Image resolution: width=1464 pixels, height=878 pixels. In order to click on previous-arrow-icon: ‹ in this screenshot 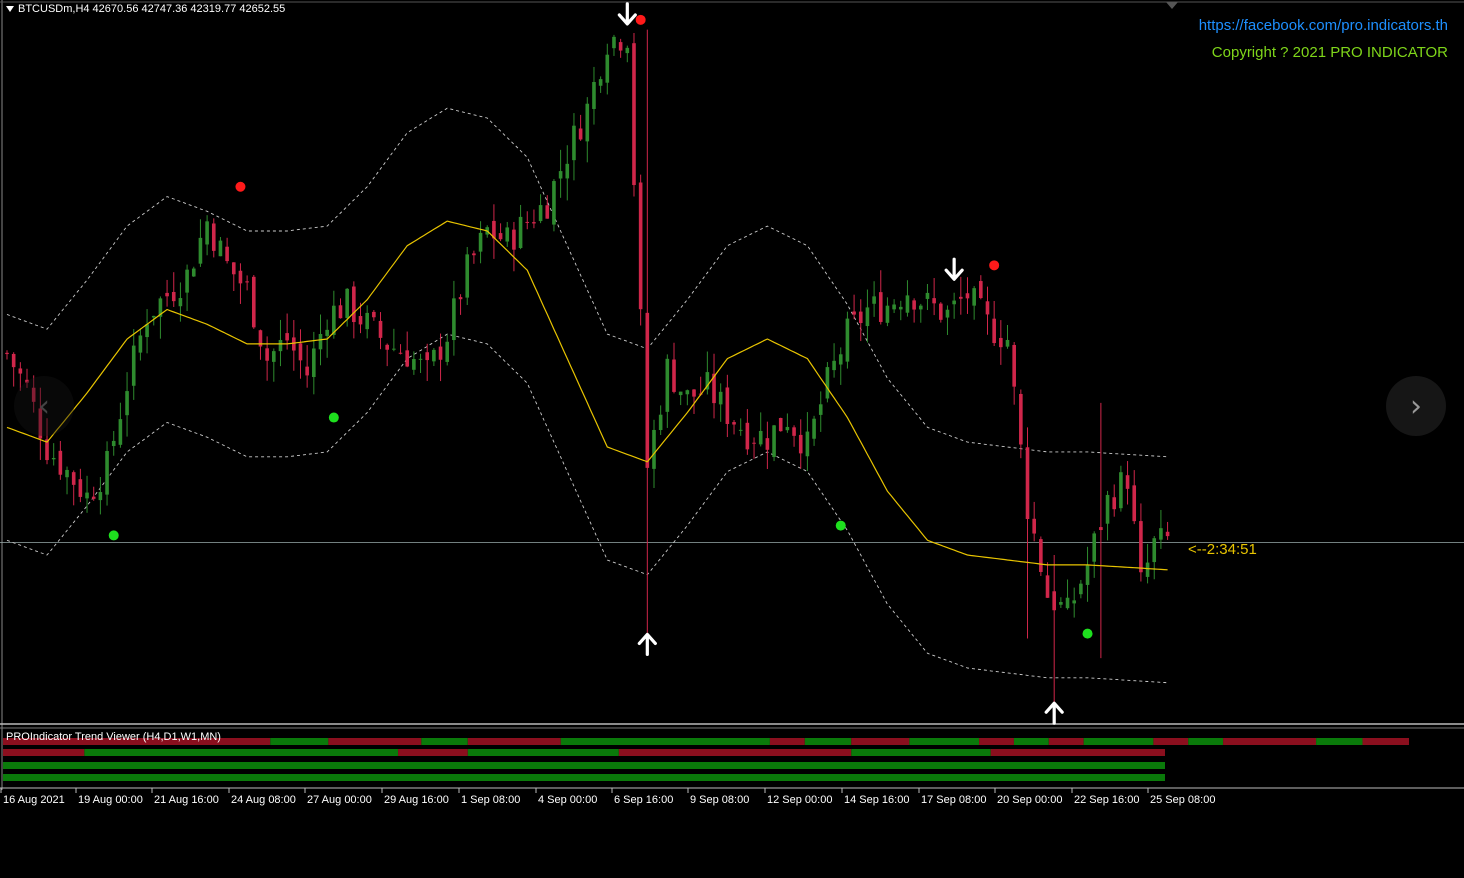, I will do `click(44, 406)`.